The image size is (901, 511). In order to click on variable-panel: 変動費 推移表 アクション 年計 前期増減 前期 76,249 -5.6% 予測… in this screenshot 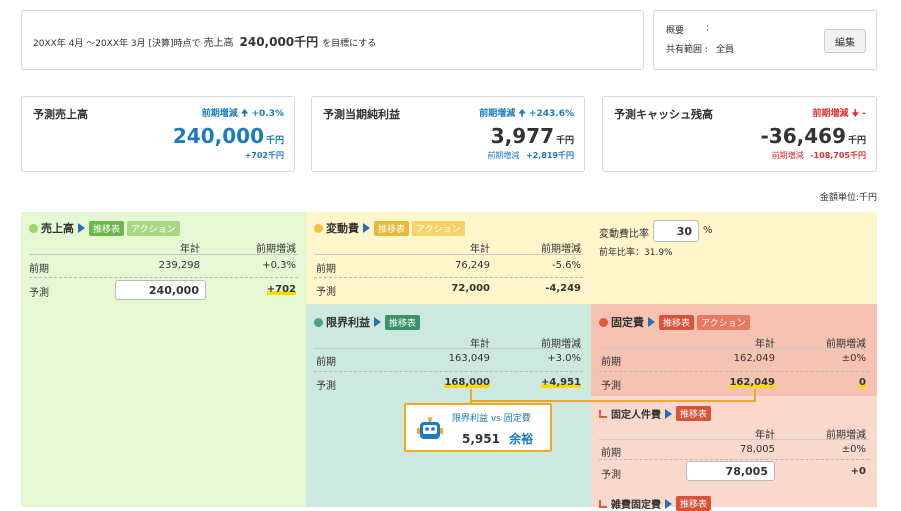, I will do `click(448, 258)`.